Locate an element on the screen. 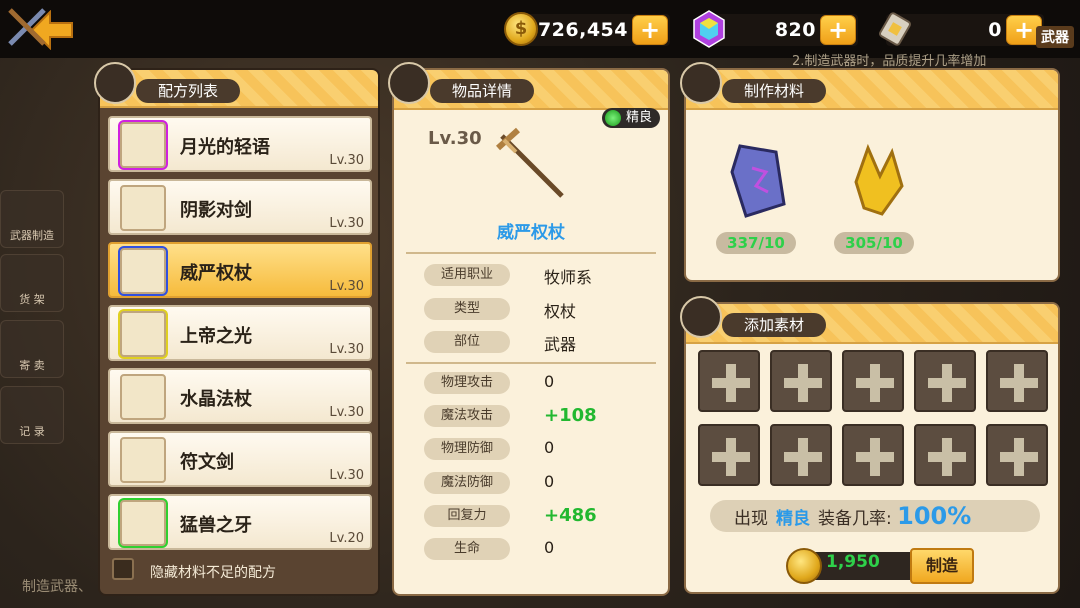 The image size is (1080, 608). recipe-item: 猛兽之牙 Lv.20 is located at coordinates (240, 522).